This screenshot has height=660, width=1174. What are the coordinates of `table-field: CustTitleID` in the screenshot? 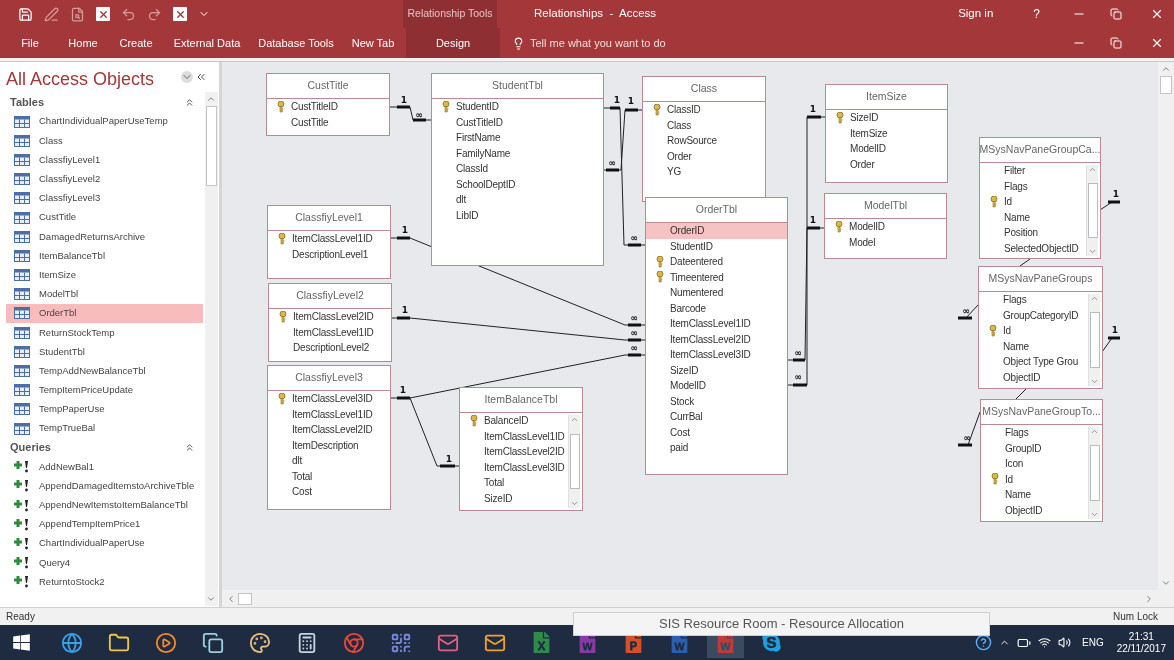 It's located at (517, 122).